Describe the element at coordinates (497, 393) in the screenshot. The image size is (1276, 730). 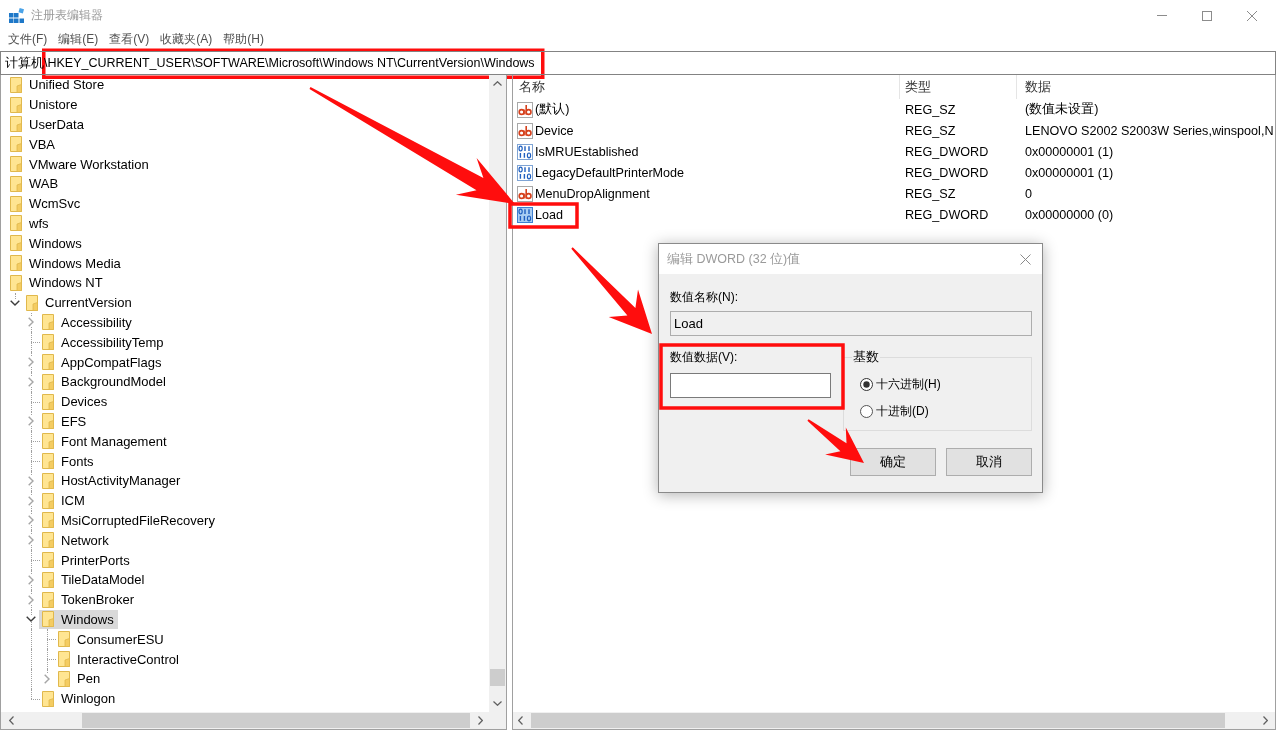
I see `vertical-scrollbar` at that location.